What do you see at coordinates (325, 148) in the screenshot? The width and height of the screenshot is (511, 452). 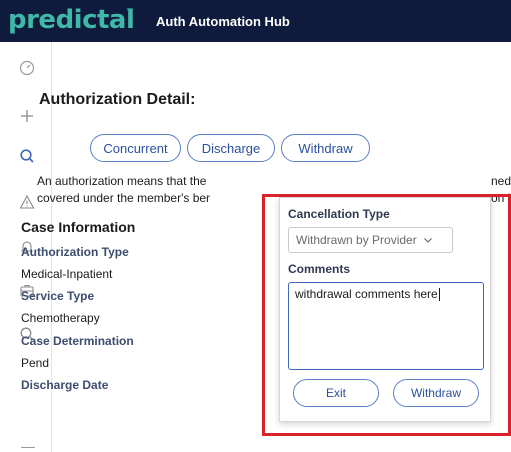 I see `withdraw-tab-button: Withdraw` at bounding box center [325, 148].